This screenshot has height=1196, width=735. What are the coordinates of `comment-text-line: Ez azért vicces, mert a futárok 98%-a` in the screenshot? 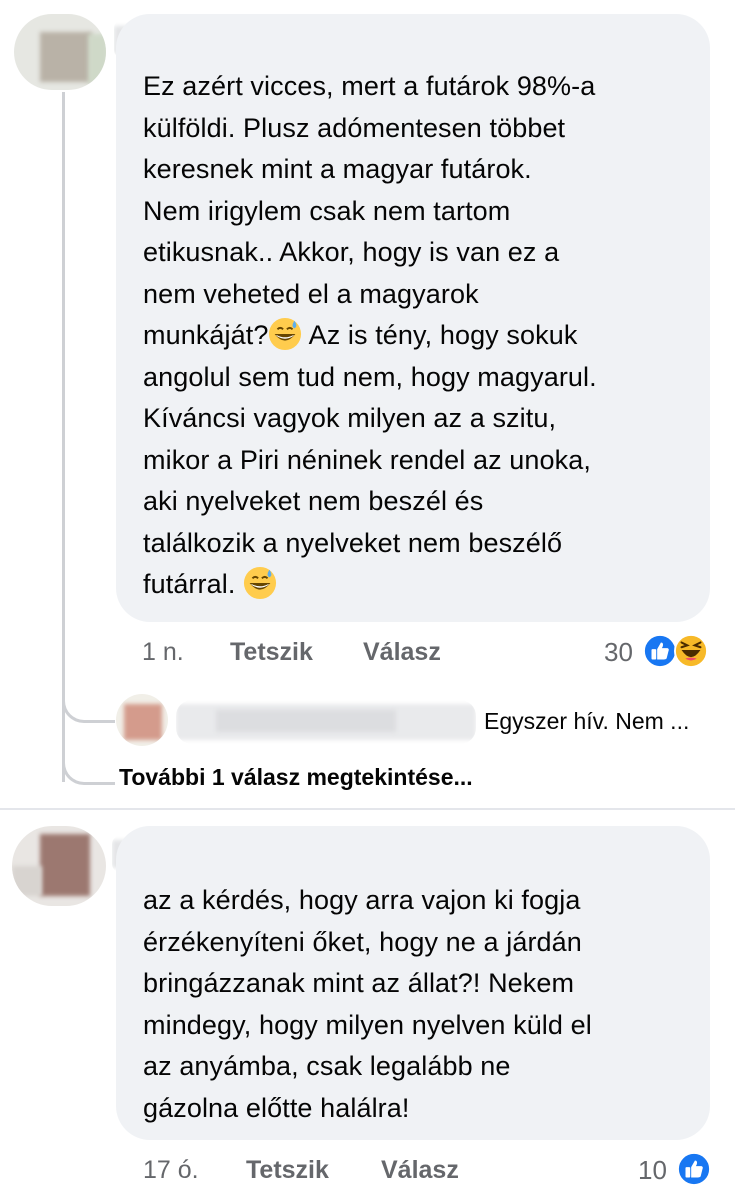 It's located at (369, 86).